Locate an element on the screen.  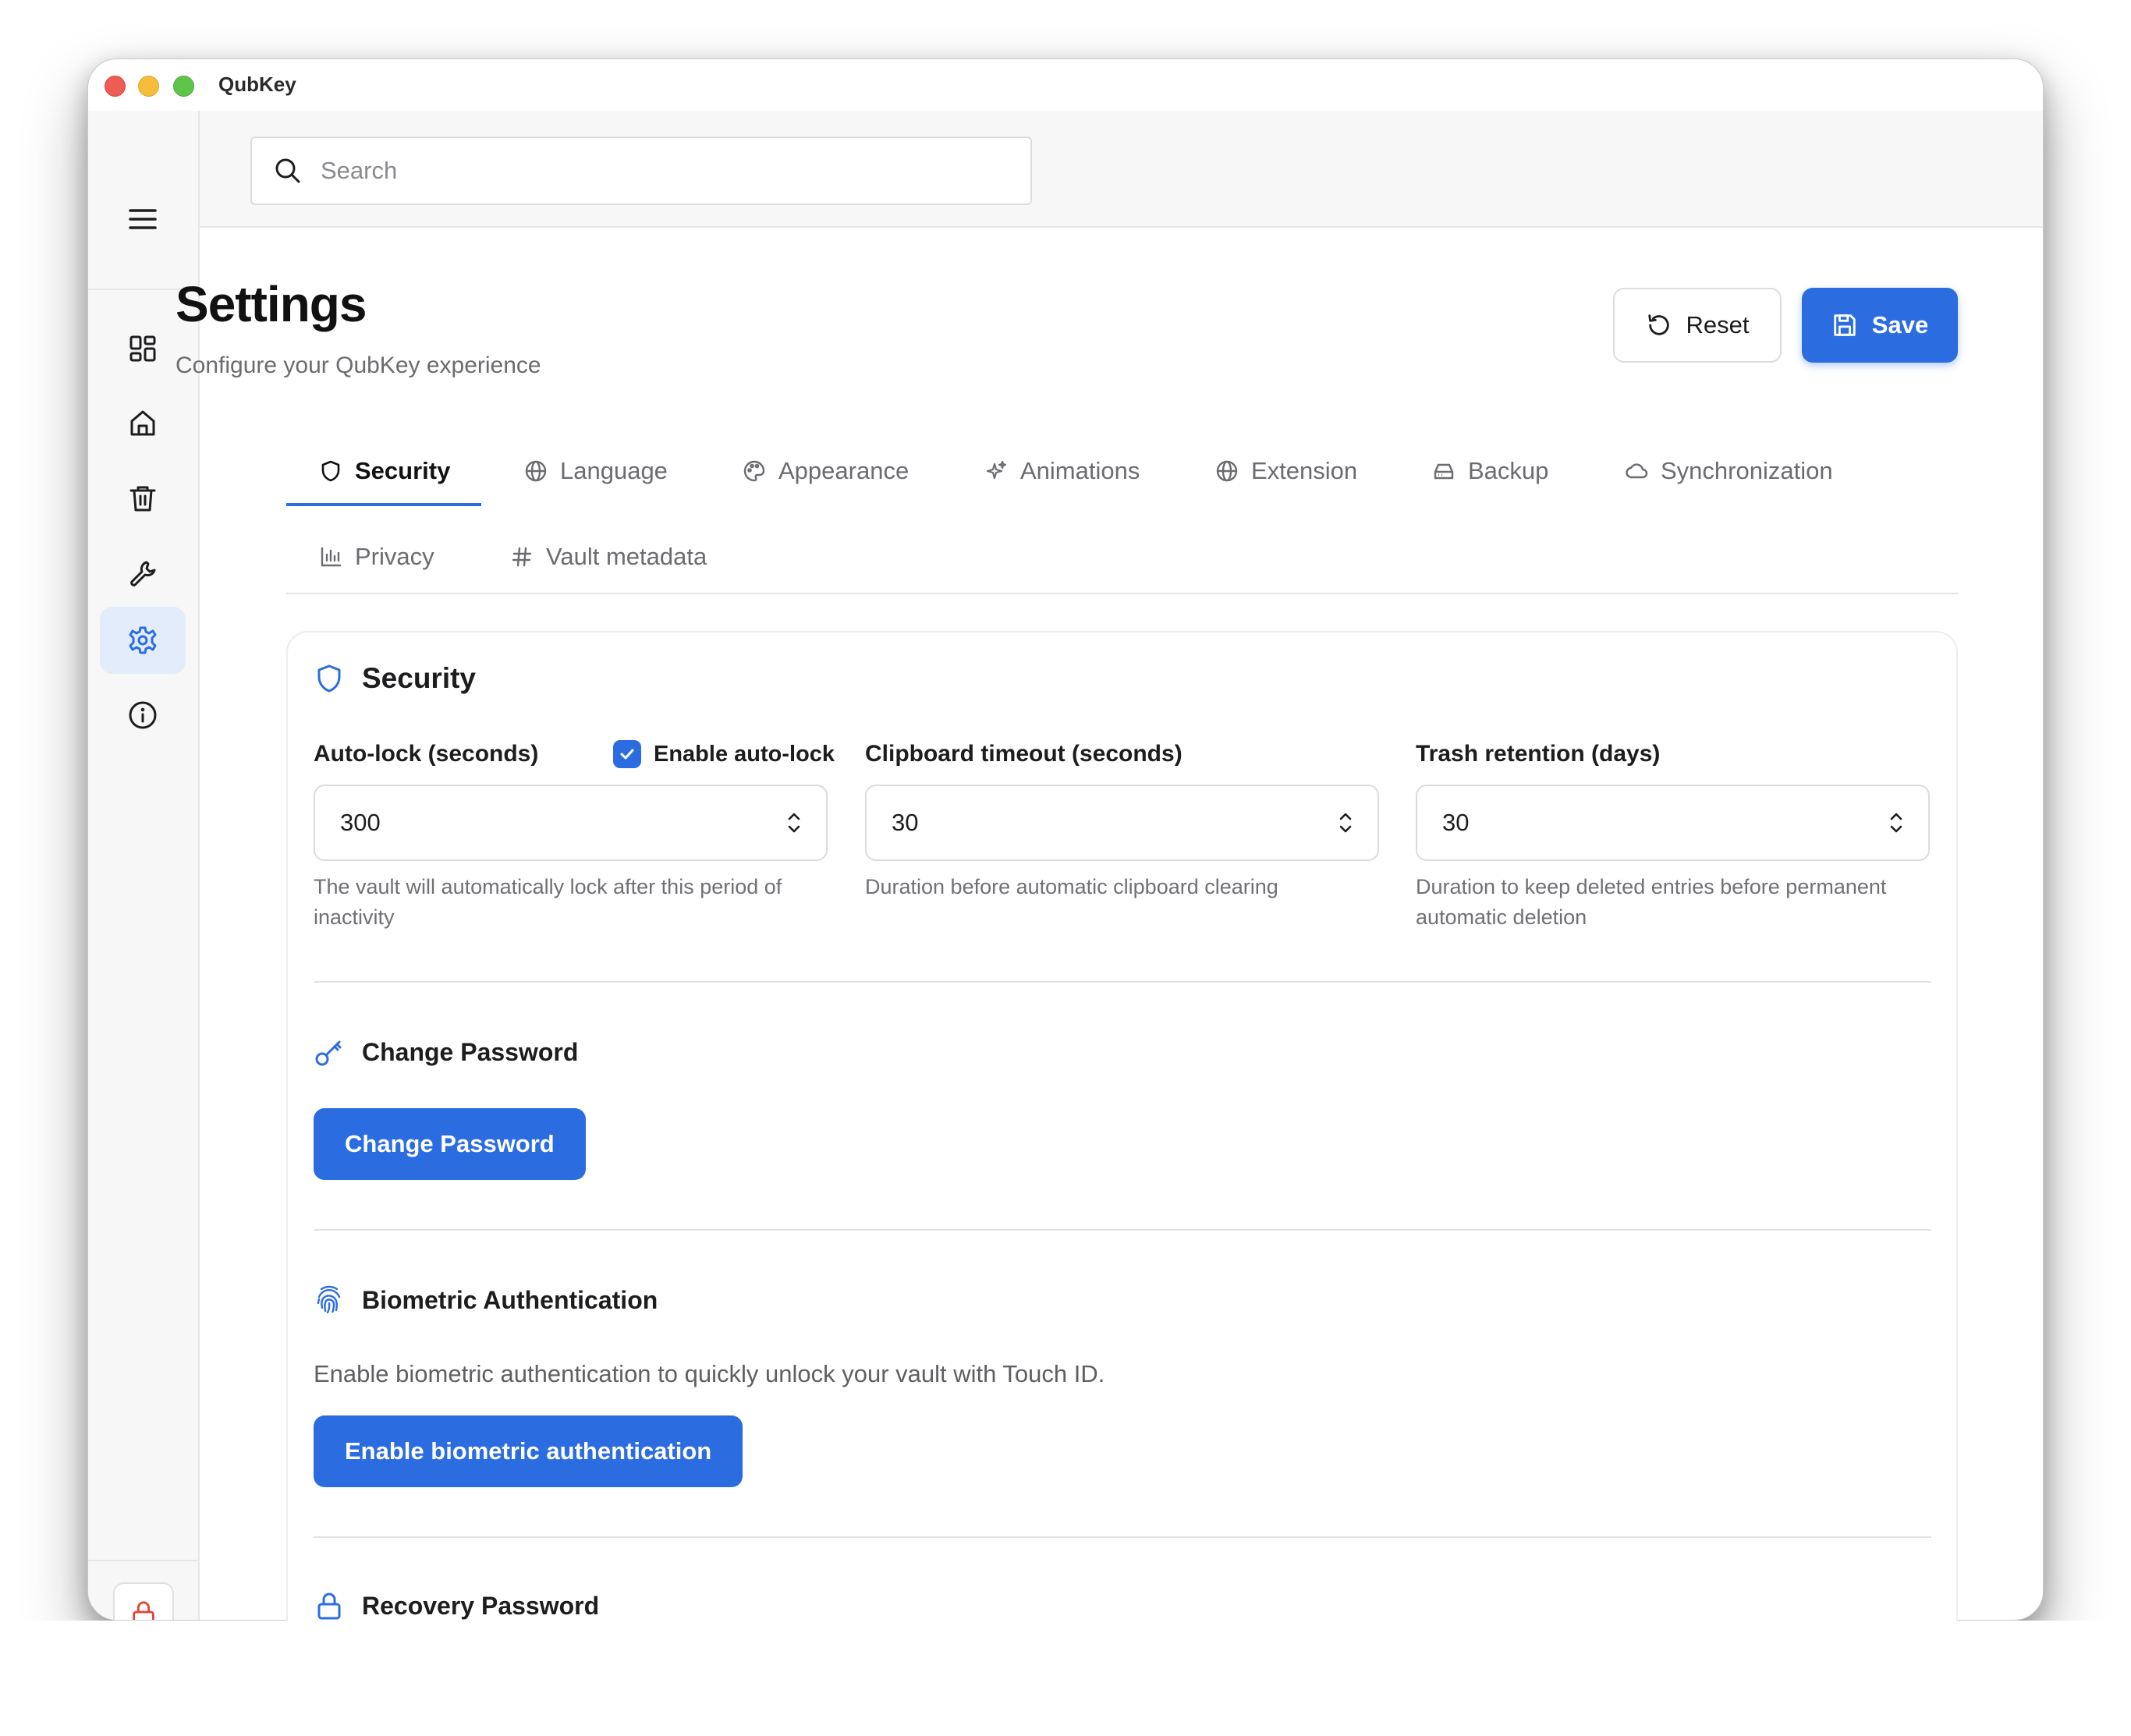
sidebar-item-home is located at coordinates (143, 423).